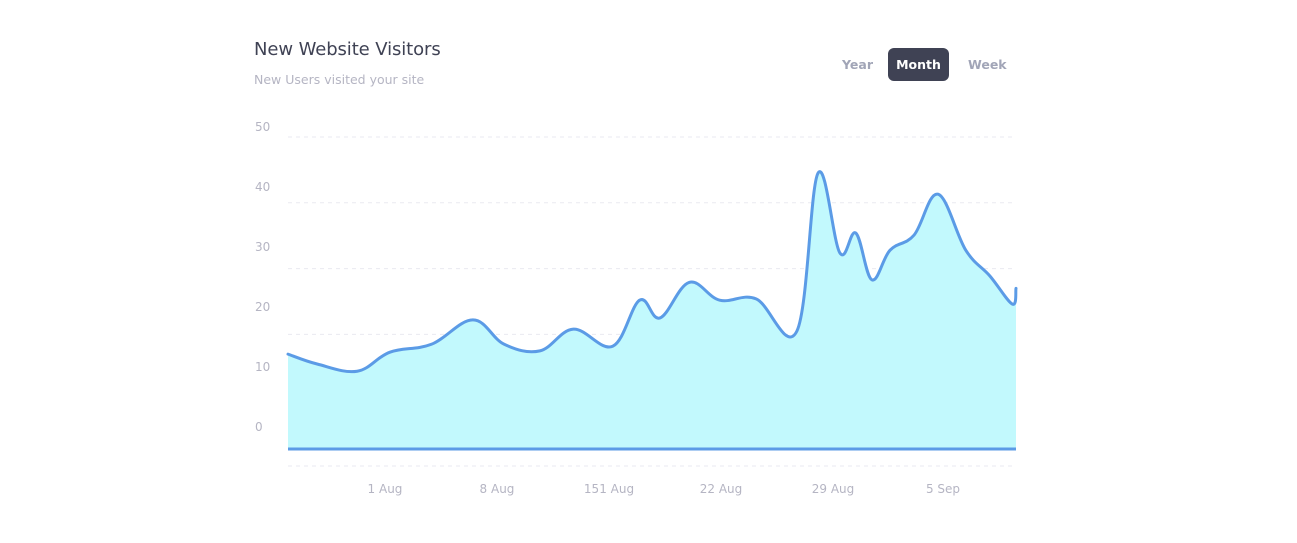  I want to click on x-axis-labels: 1 Aug 8 Aug 151 Aug 22 Aug 29 Aug 5 Sep, so click(664, 489).